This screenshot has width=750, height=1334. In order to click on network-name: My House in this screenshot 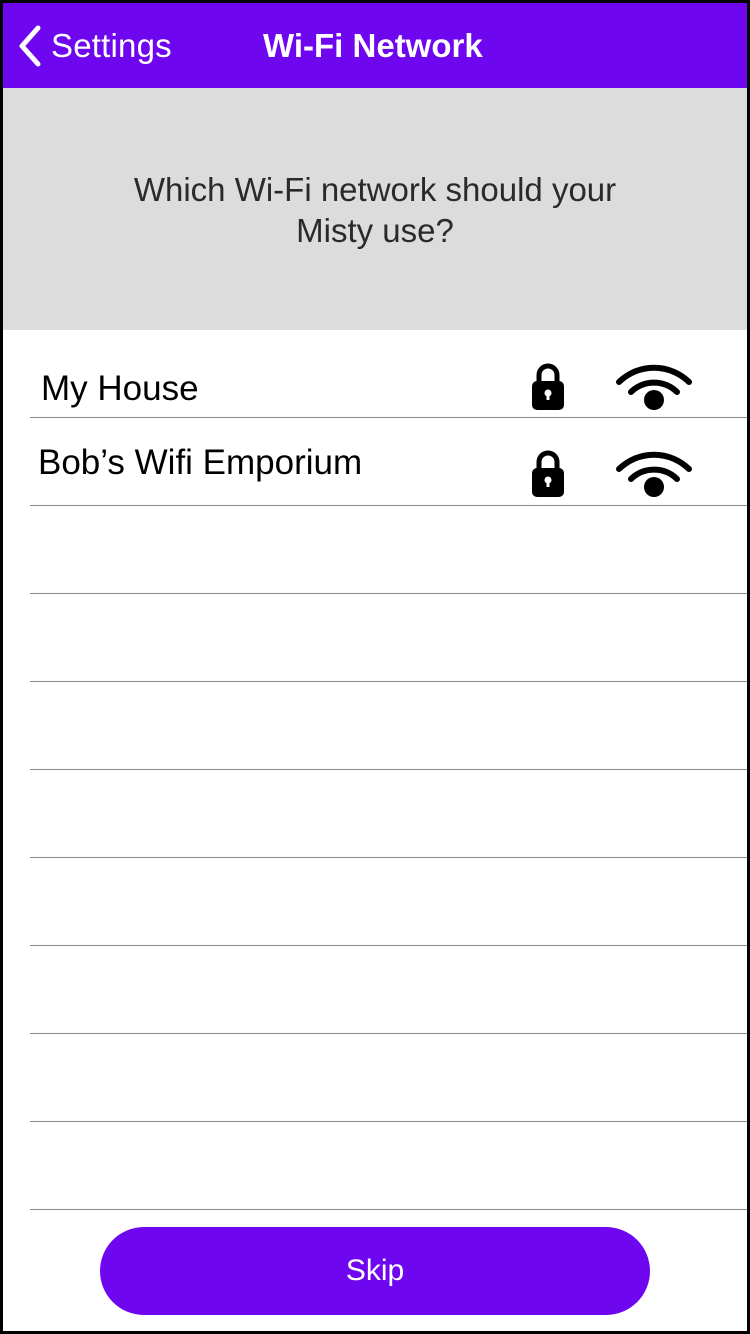, I will do `click(120, 388)`.